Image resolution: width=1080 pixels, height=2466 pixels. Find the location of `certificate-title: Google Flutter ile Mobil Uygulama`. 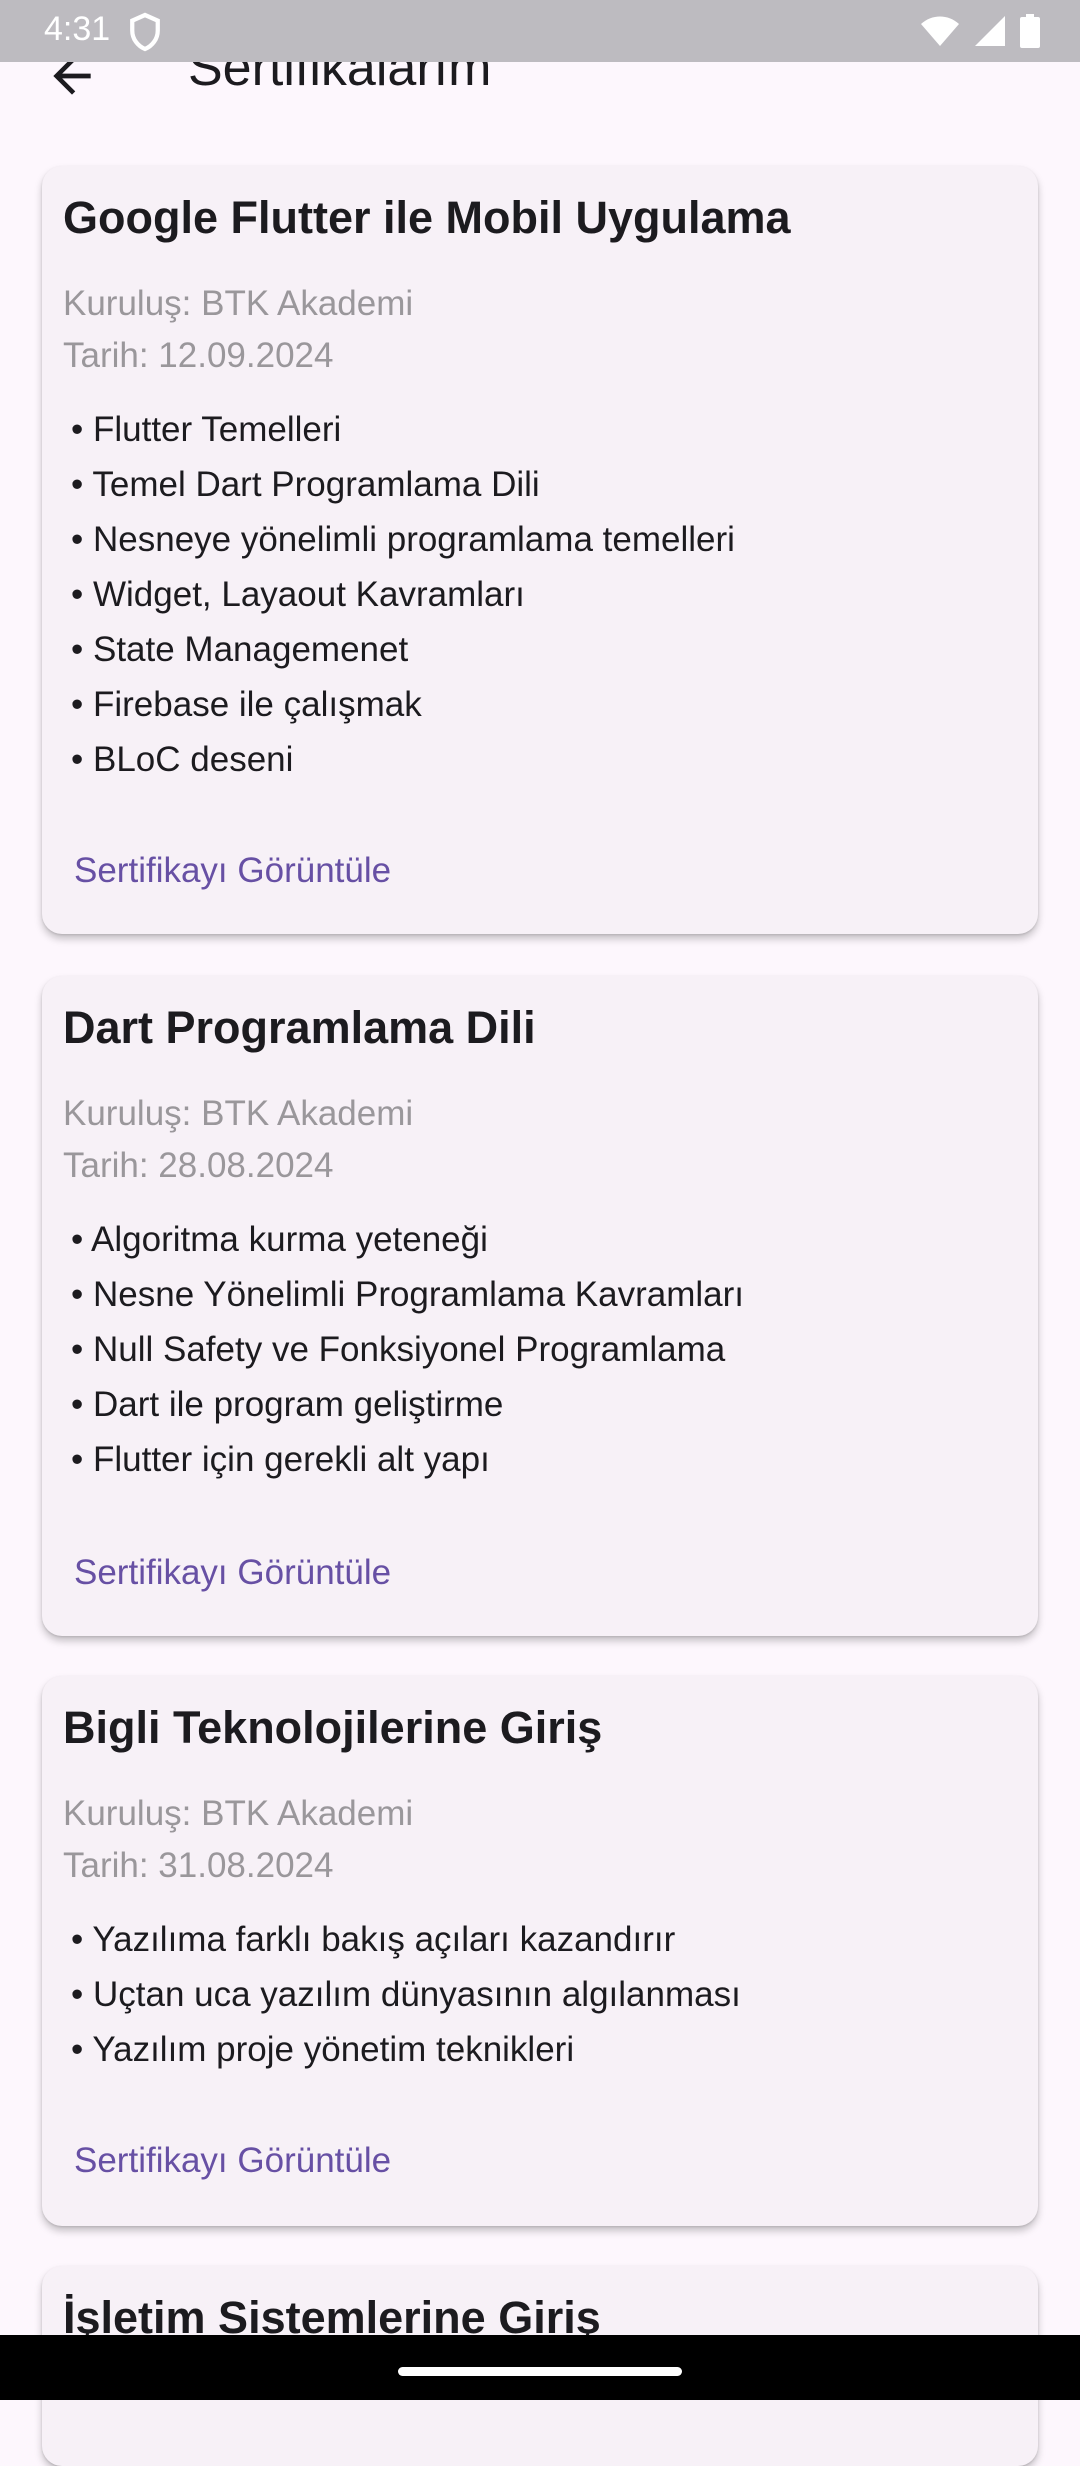

certificate-title: Google Flutter ile Mobil Uygulama is located at coordinates (427, 217).